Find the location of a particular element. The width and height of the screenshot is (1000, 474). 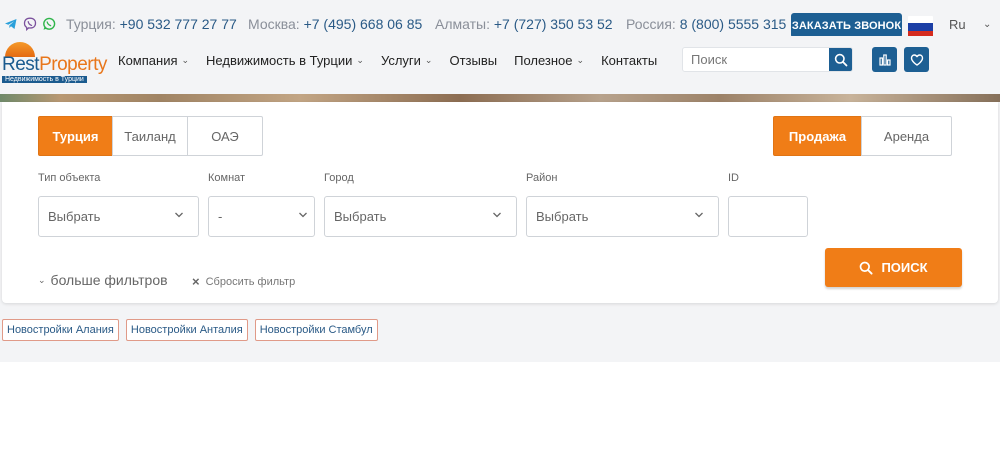

id-input is located at coordinates (768, 216).